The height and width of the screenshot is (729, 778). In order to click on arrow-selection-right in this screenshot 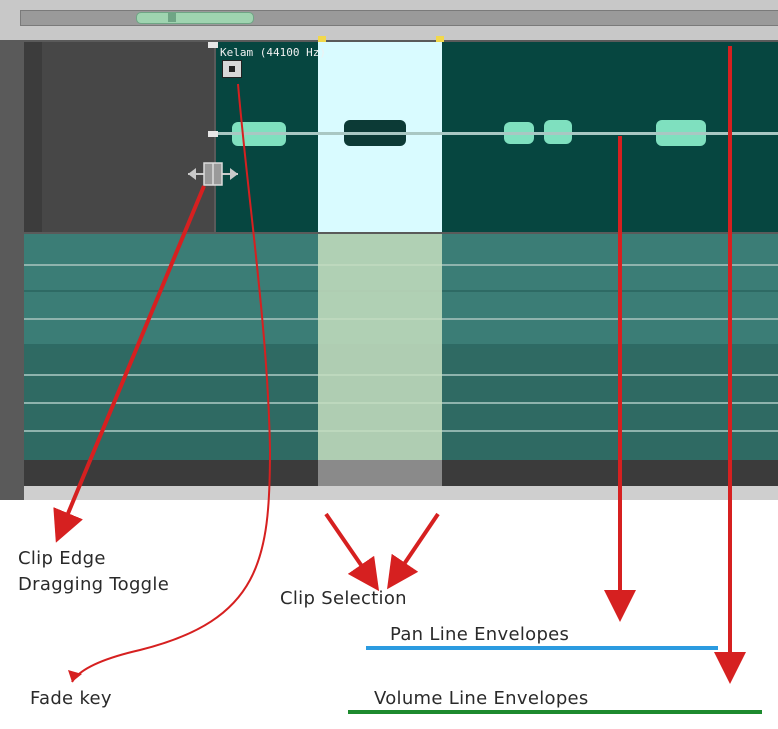, I will do `click(413, 551)`.